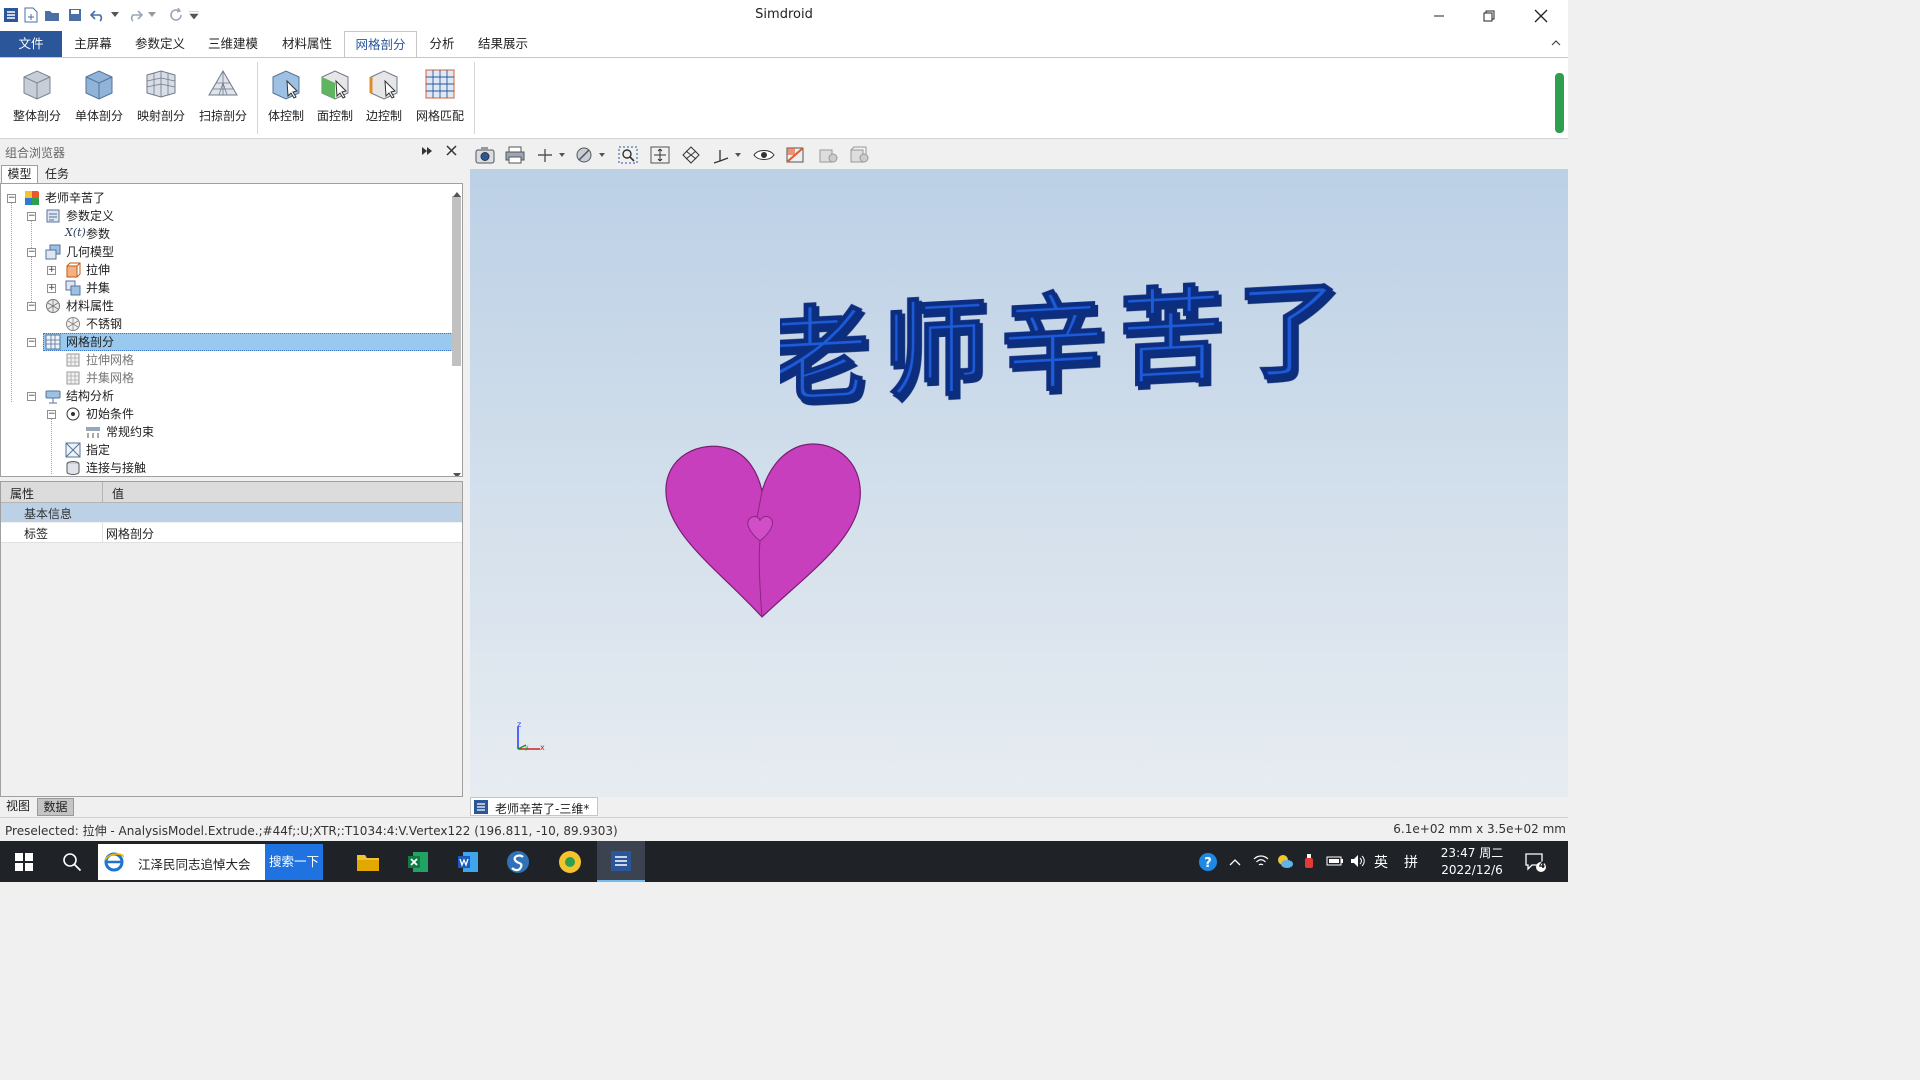  What do you see at coordinates (795, 155) in the screenshot?
I see `section-plane-icon` at bounding box center [795, 155].